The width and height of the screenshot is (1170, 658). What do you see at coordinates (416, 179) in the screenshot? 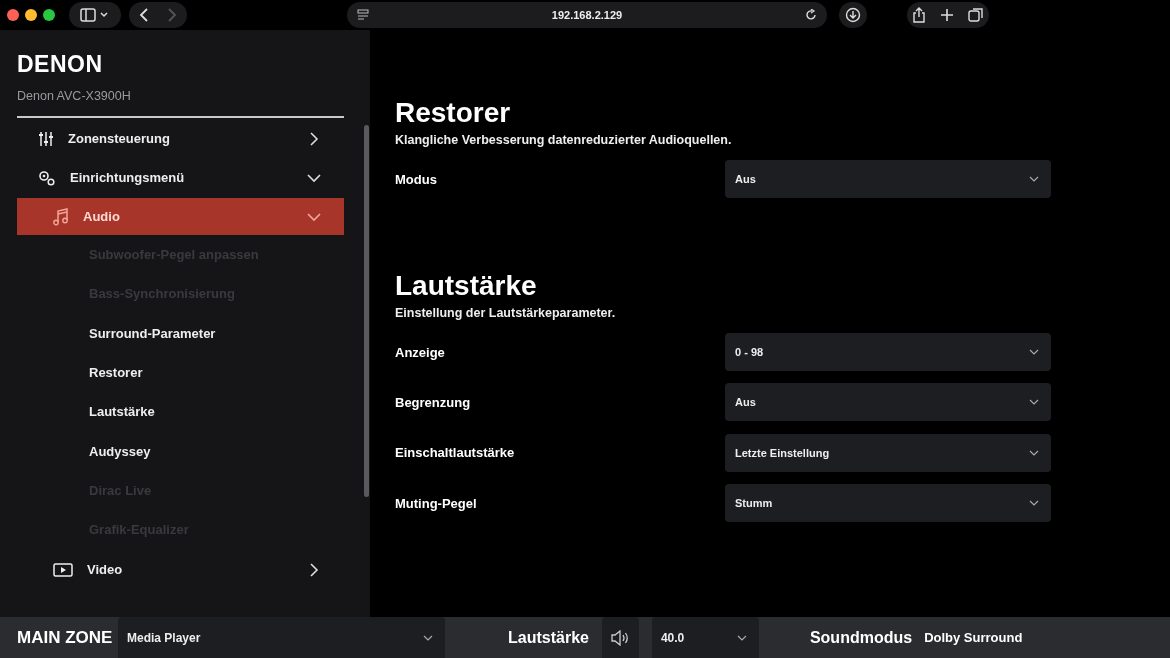
I see `setting-label: Modus` at bounding box center [416, 179].